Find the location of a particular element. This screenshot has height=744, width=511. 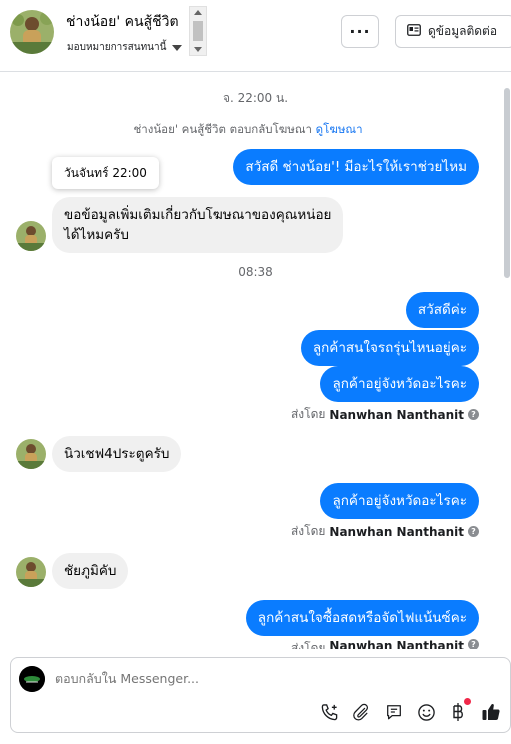

scroll-thumb is located at coordinates (198, 31).